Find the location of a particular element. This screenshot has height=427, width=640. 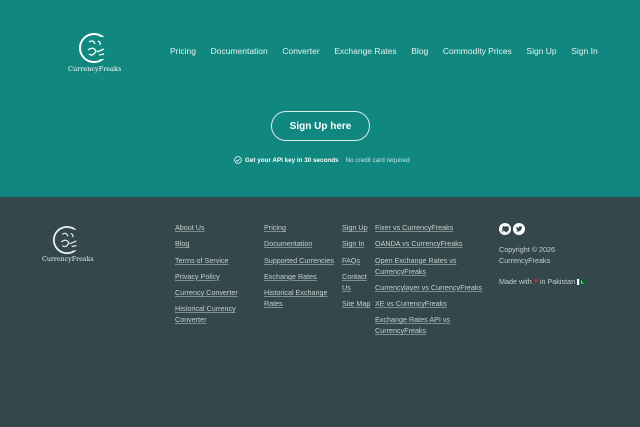

nav-converter: Converter is located at coordinates (300, 51).